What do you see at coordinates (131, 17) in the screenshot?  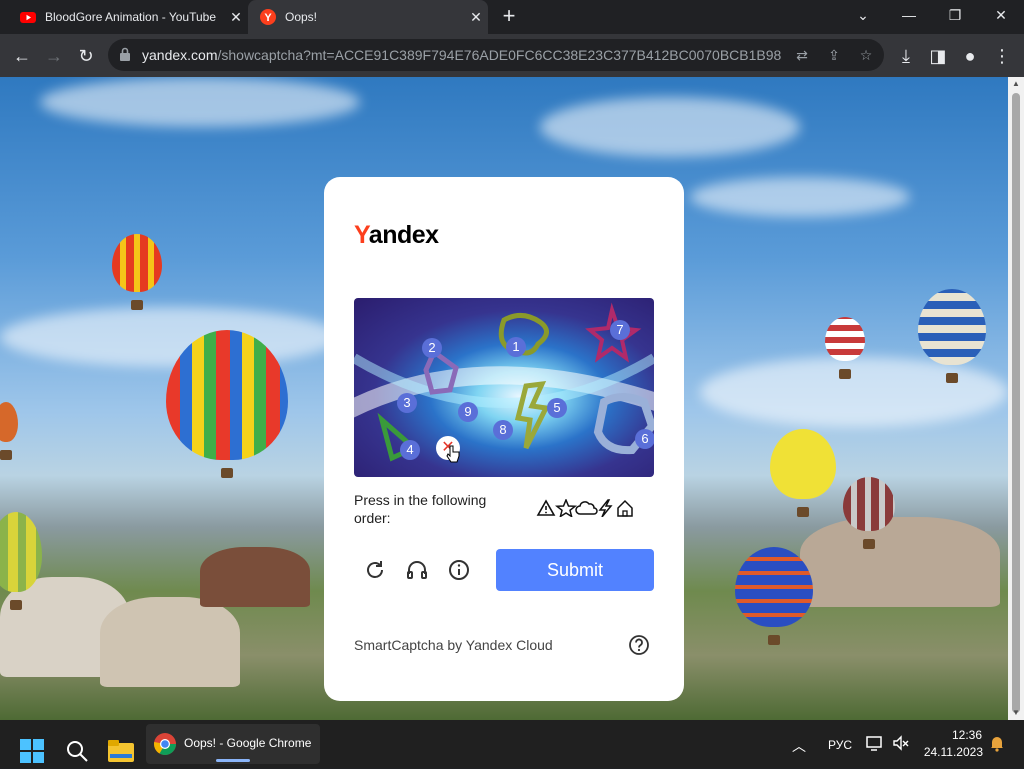 I see `tab-title: BloodGore Animation - YouTube` at bounding box center [131, 17].